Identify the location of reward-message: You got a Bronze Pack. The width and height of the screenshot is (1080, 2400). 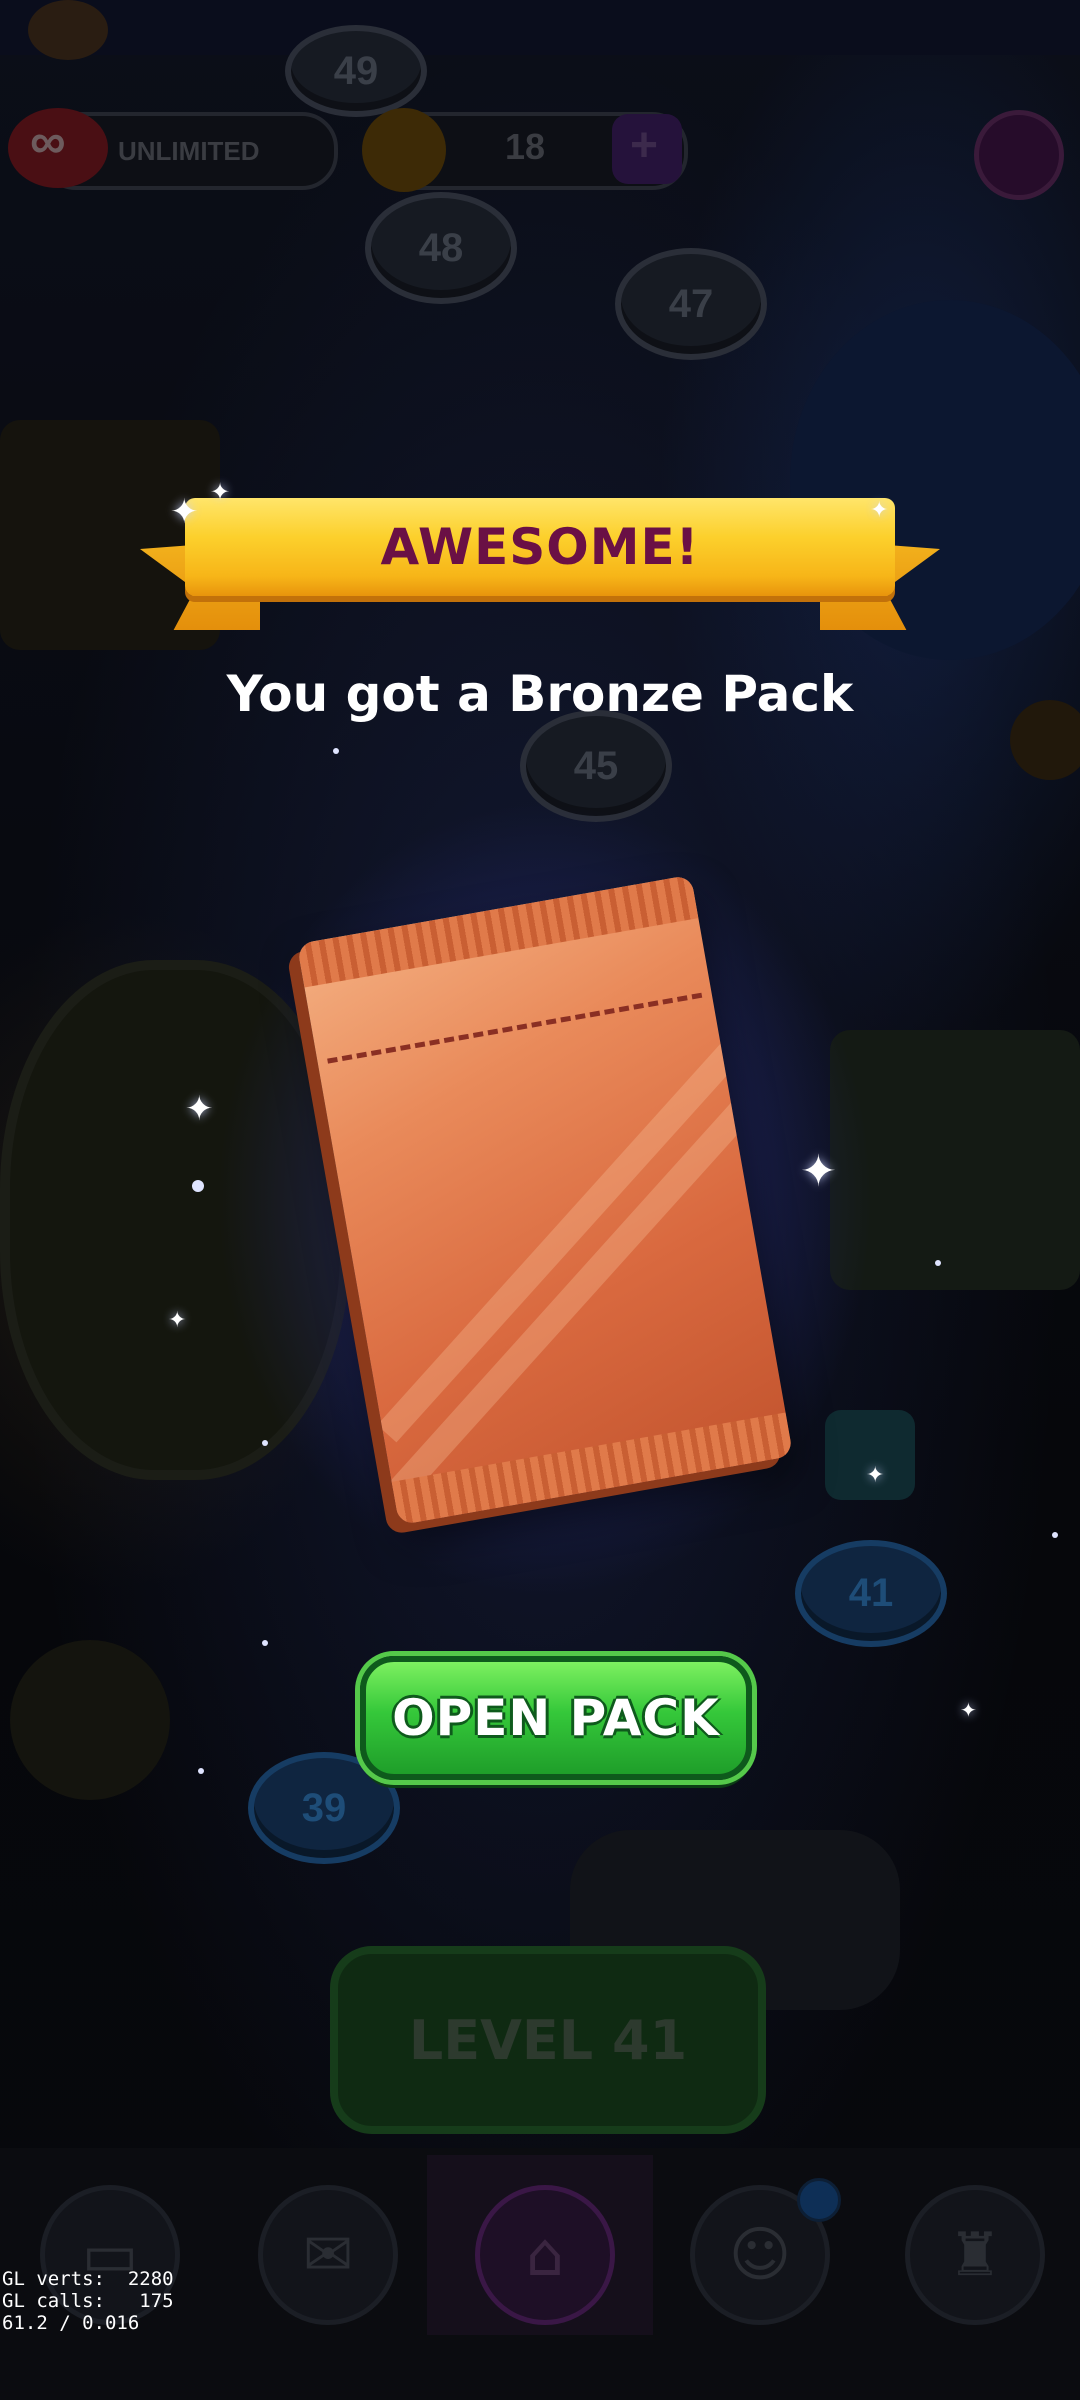
(540, 694).